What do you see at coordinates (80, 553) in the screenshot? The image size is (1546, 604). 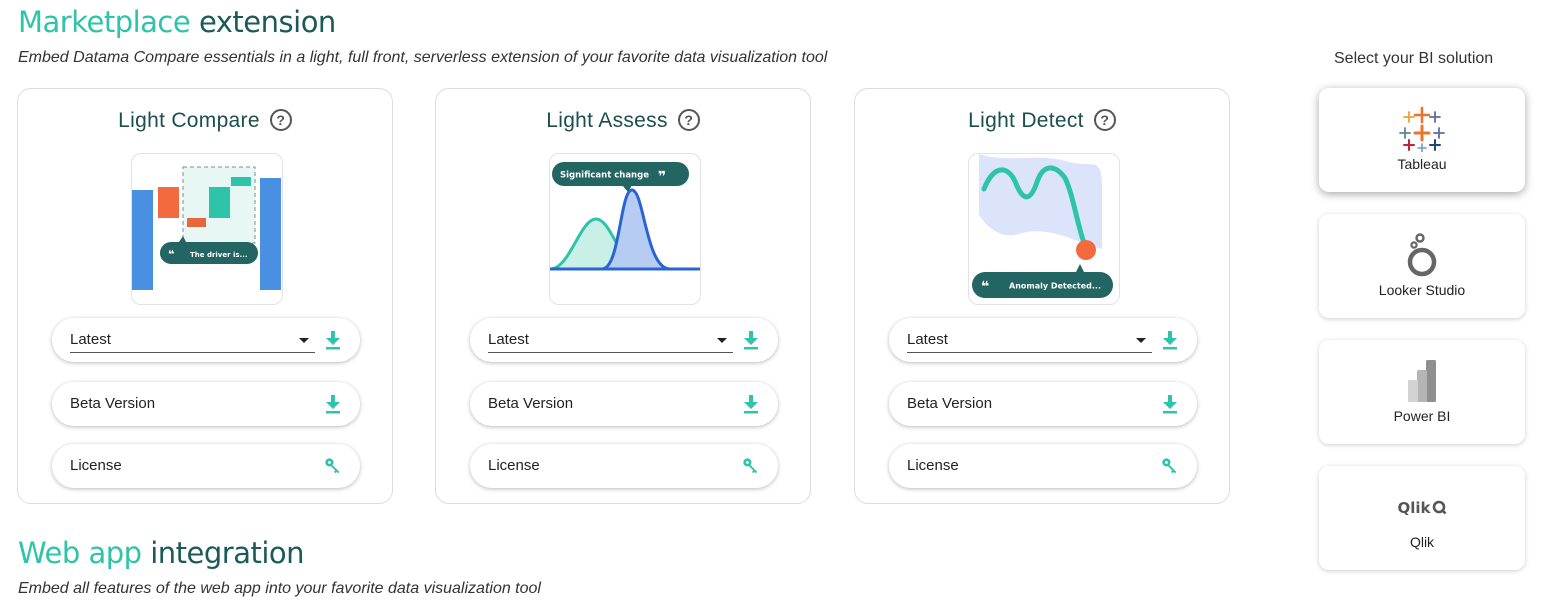 I see `webapp-title-part1: Web app` at bounding box center [80, 553].